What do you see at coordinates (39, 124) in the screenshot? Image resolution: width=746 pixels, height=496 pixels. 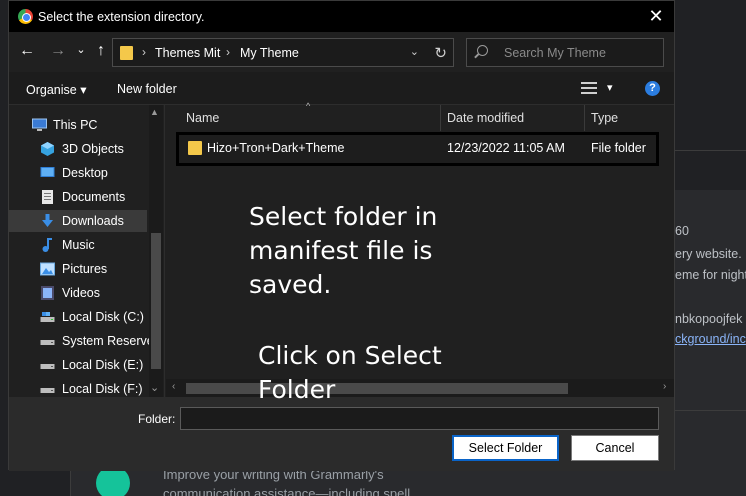 I see `pc-icon` at bounding box center [39, 124].